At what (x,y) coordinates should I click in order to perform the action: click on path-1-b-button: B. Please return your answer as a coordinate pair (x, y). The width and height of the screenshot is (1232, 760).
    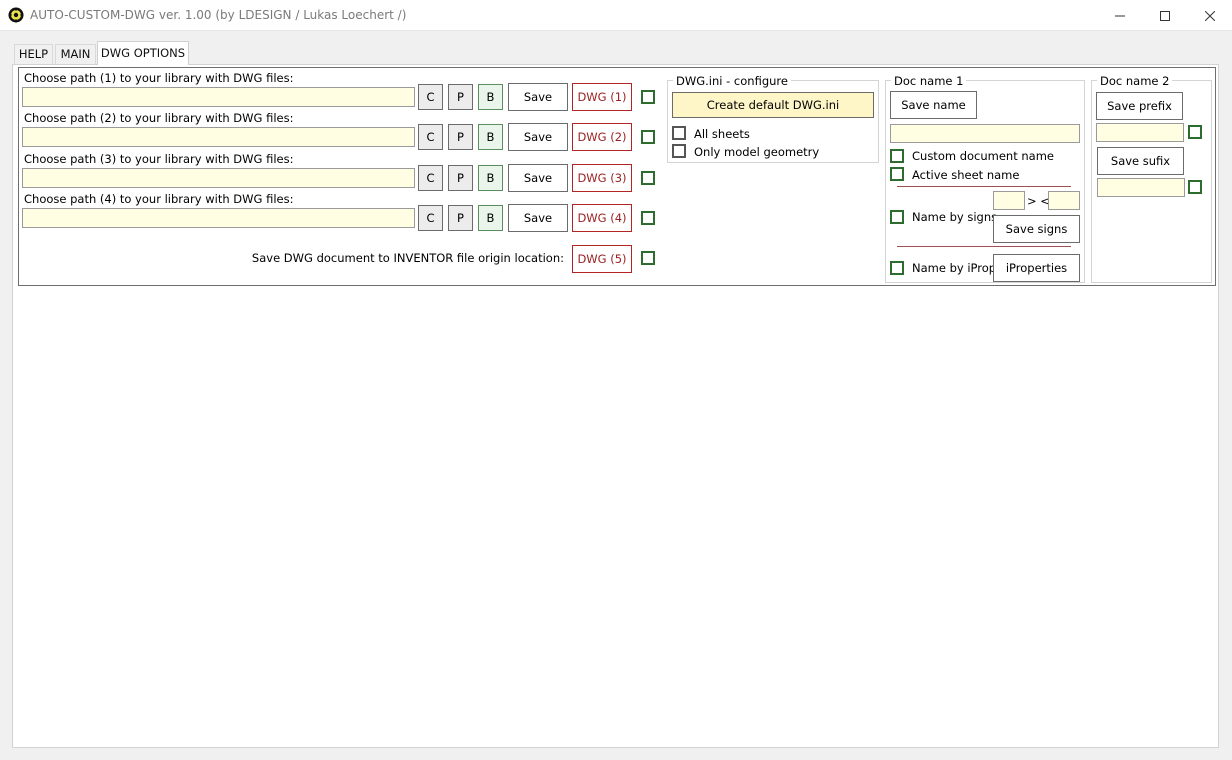
    Looking at the image, I should click on (490, 97).